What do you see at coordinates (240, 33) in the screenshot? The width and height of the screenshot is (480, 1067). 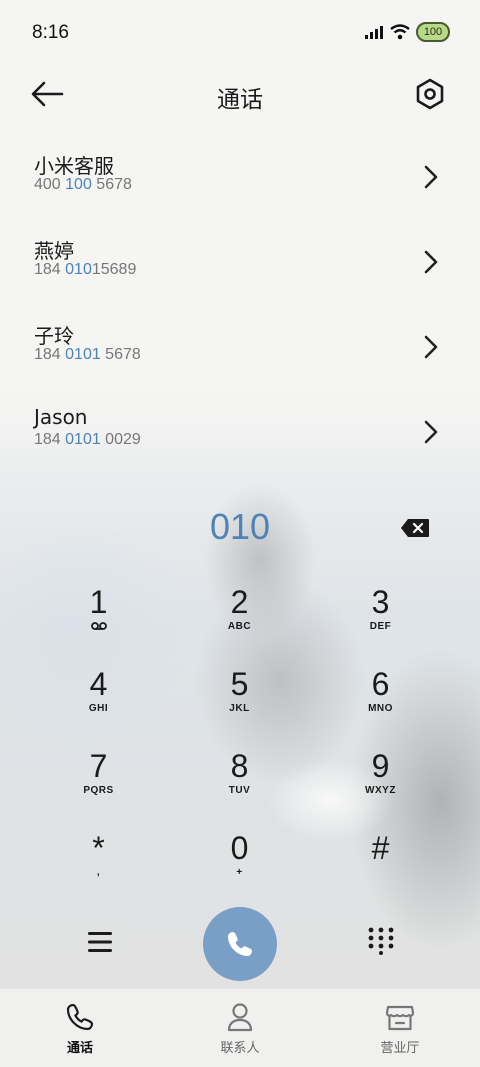 I see `status-bar: 8:16 100` at bounding box center [240, 33].